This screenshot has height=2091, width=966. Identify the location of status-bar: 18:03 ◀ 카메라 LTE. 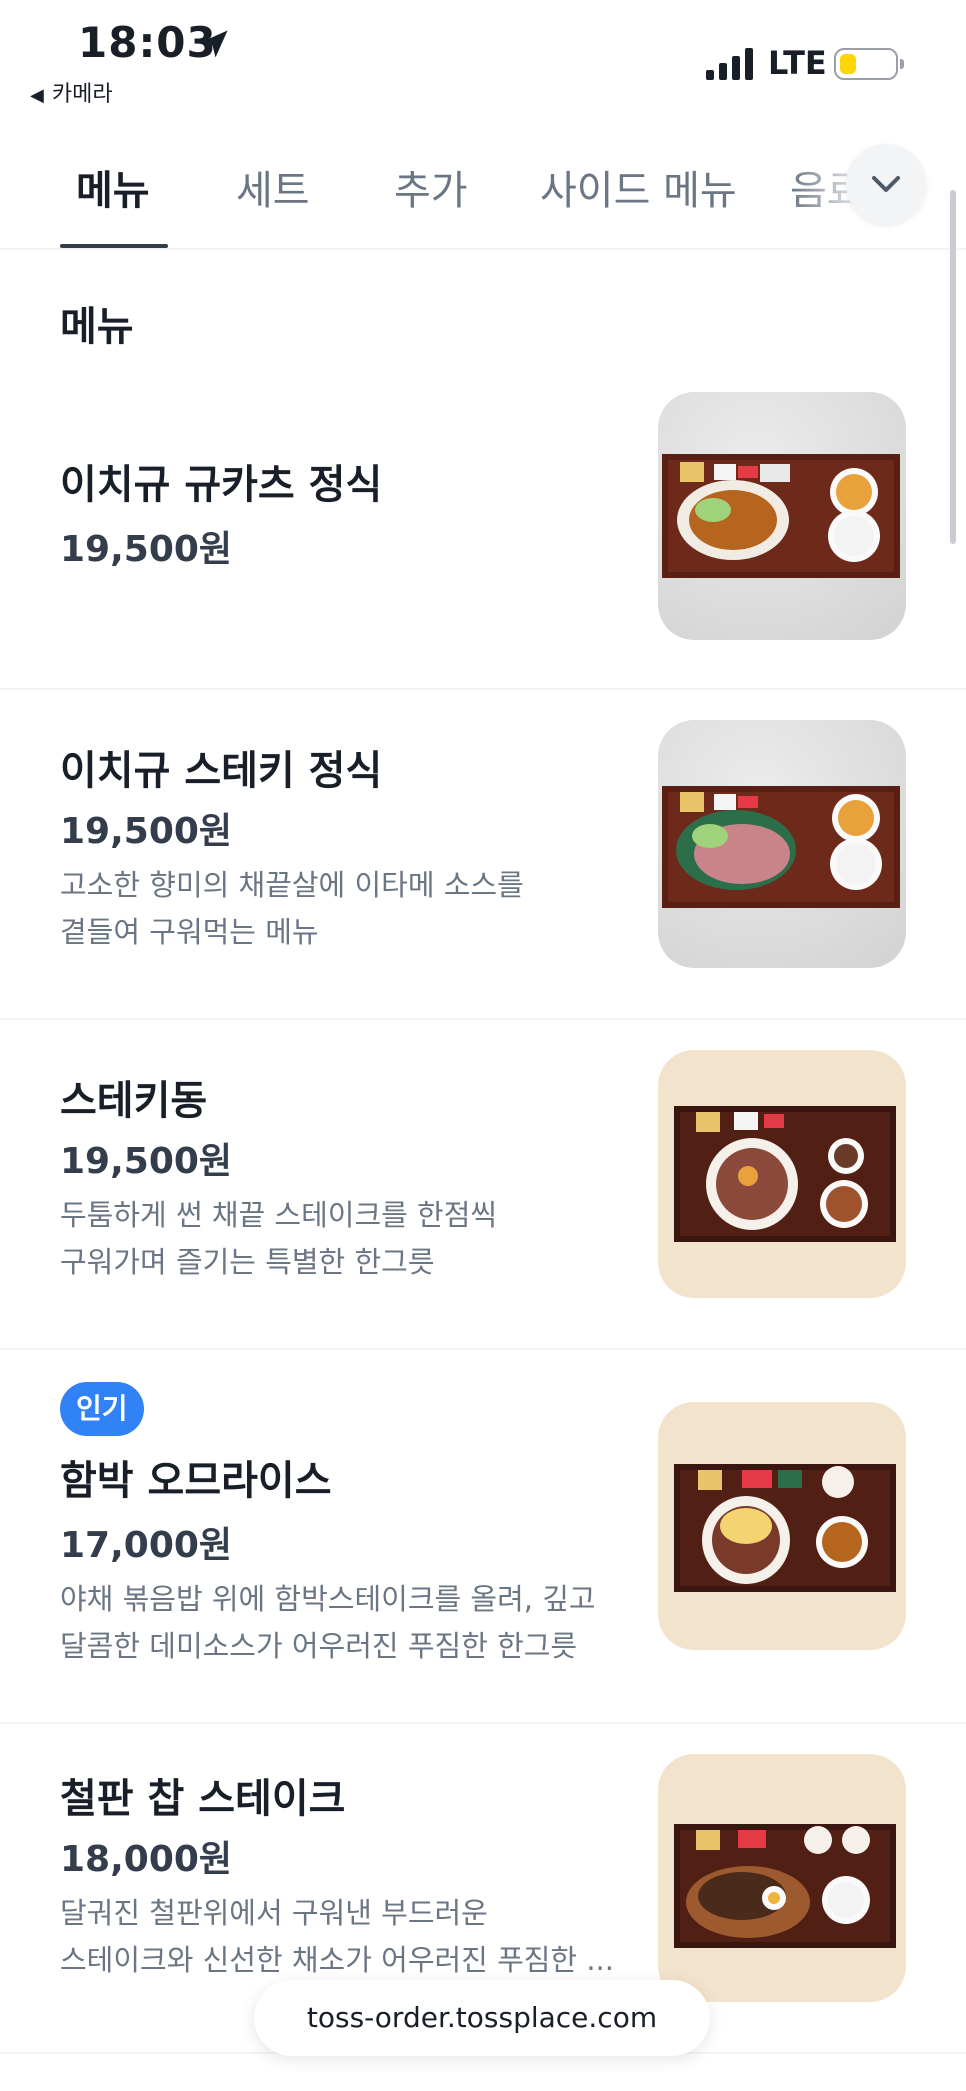
(483, 60).